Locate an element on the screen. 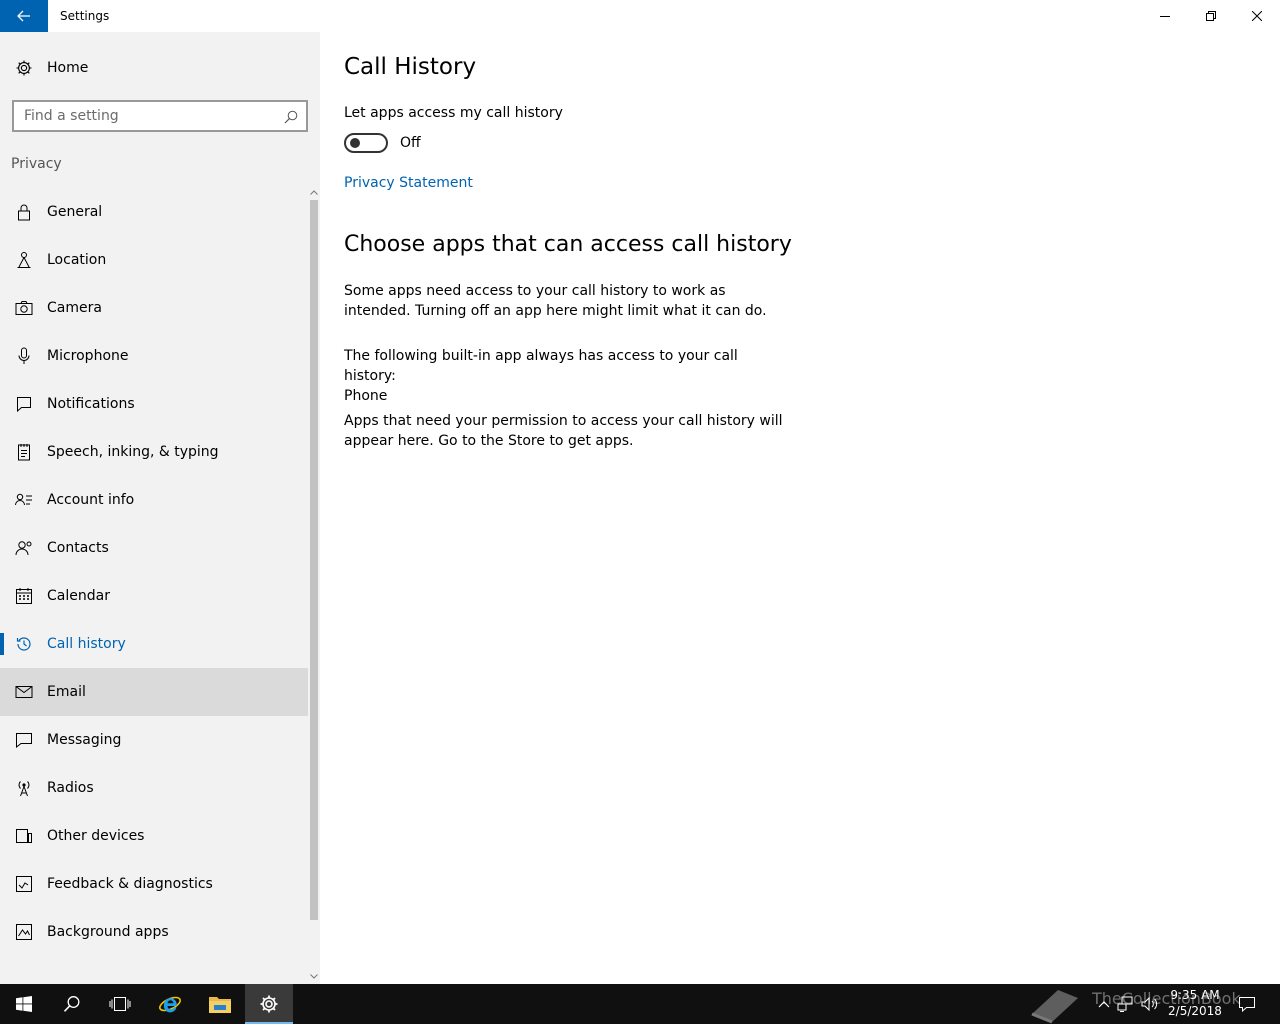  close-button is located at coordinates (1257, 16).